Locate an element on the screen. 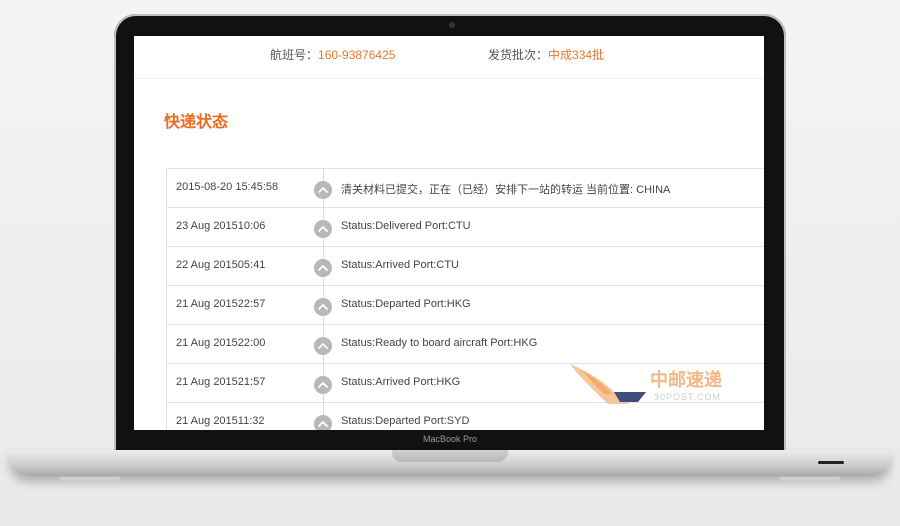 The height and width of the screenshot is (526, 900). camera-dot is located at coordinates (452, 25).